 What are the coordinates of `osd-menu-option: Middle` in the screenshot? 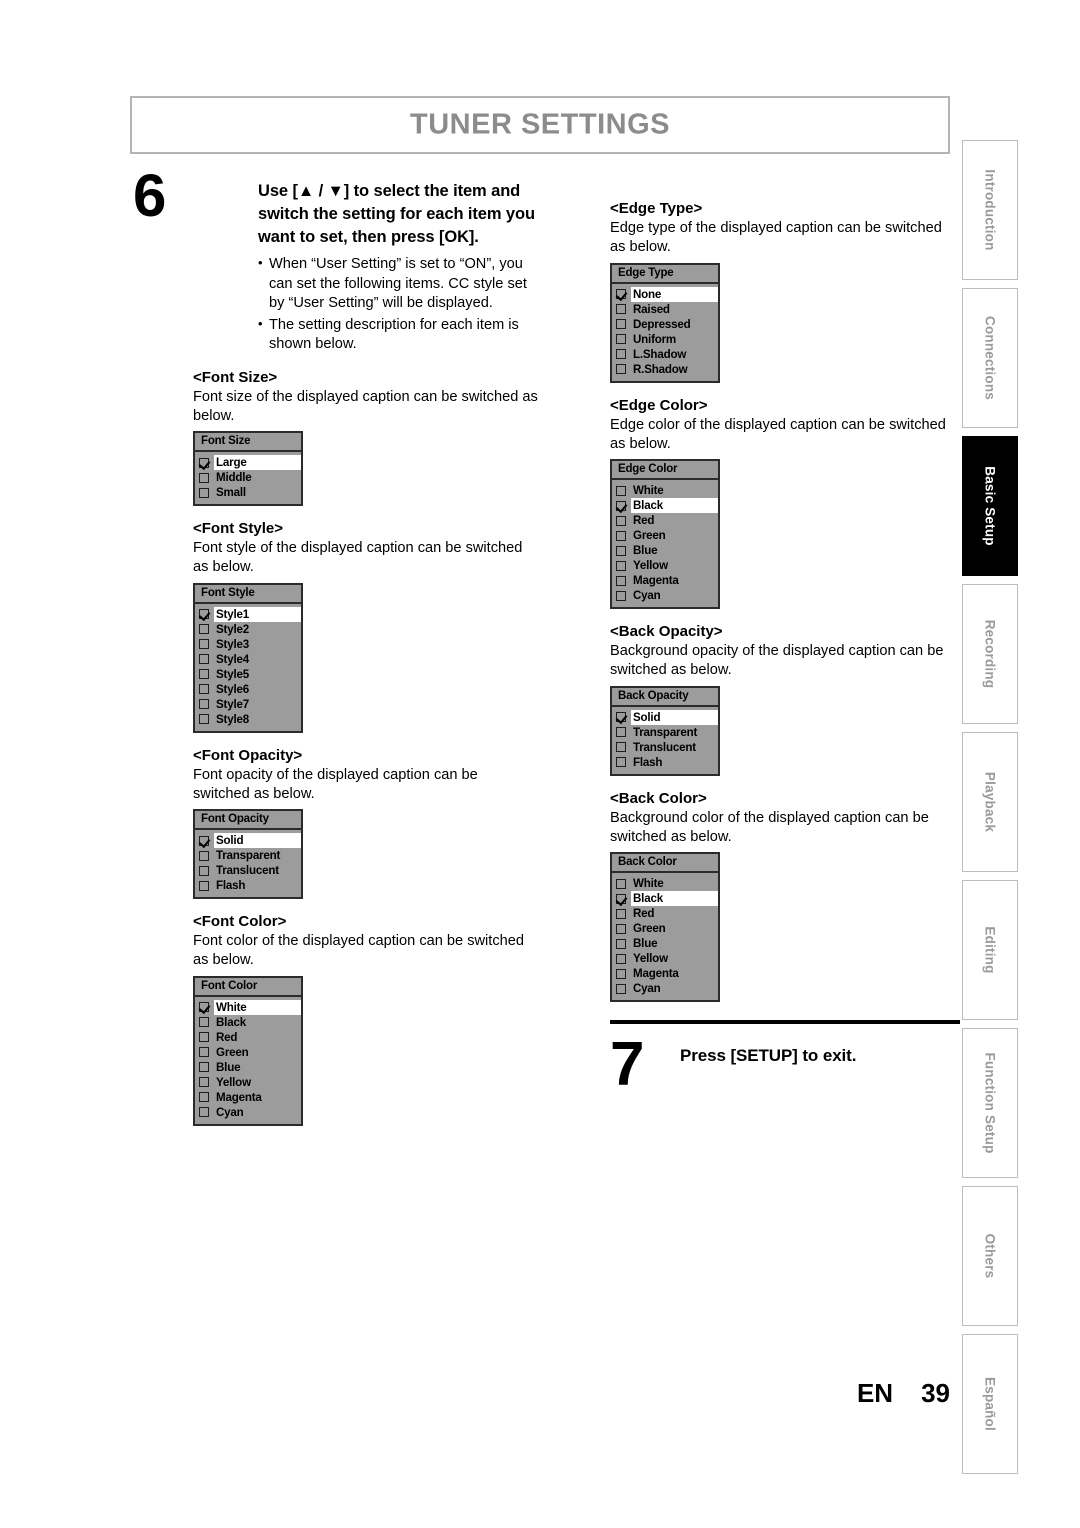 It's located at (248, 477).